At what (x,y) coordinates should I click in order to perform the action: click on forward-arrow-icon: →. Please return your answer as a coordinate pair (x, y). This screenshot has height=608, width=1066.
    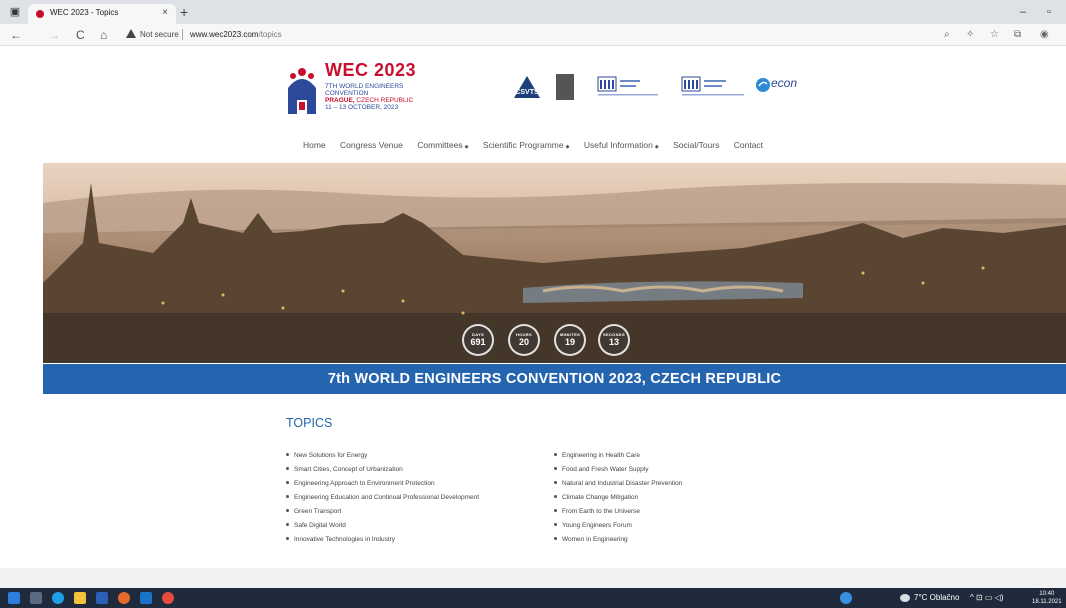
    Looking at the image, I should click on (54, 35).